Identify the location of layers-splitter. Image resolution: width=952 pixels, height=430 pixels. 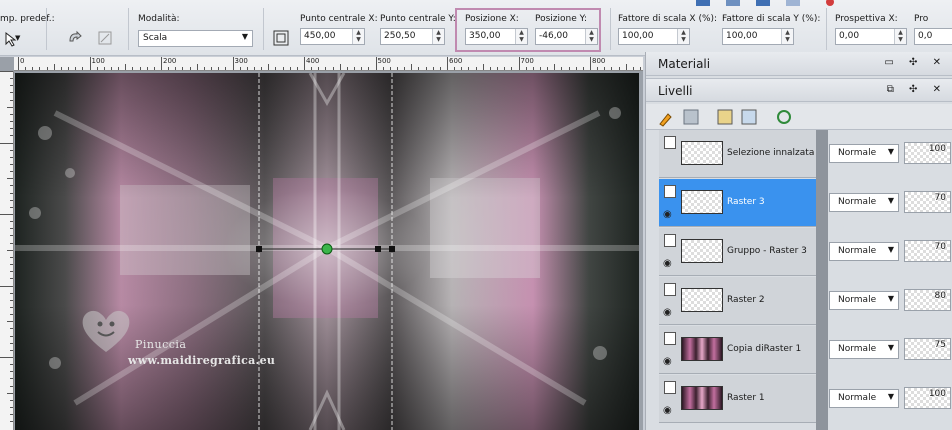
(822, 280).